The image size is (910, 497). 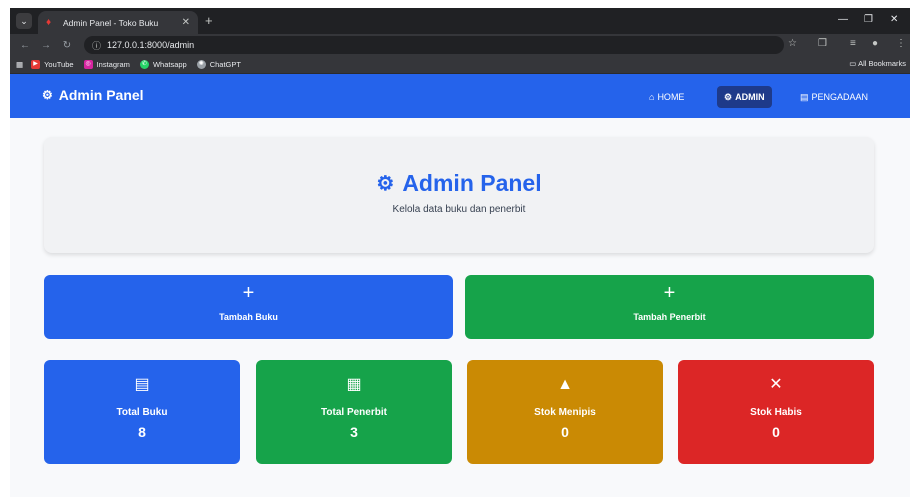 I want to click on stat-label: Total Penerbit, so click(x=354, y=412).